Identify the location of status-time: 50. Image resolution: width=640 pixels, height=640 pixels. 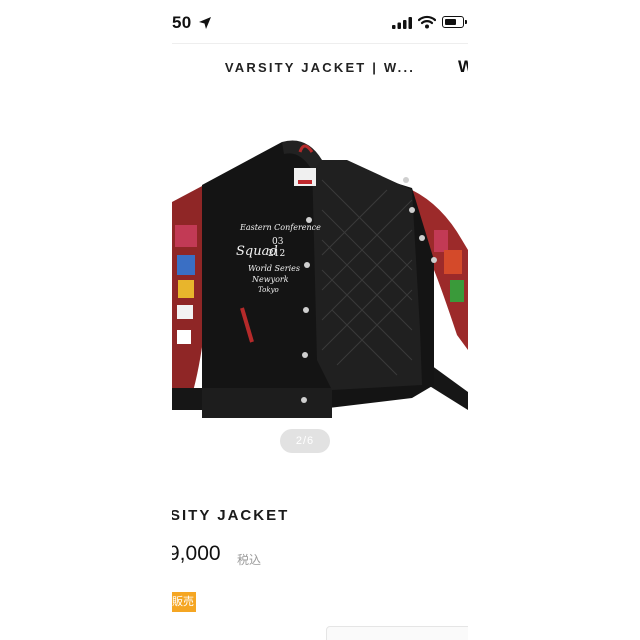
(182, 22).